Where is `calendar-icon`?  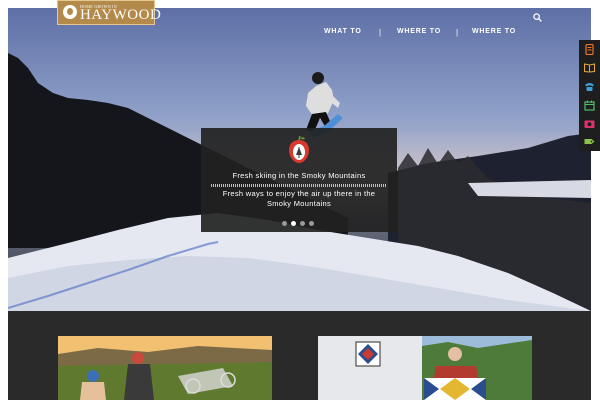
calendar-icon is located at coordinates (589, 105).